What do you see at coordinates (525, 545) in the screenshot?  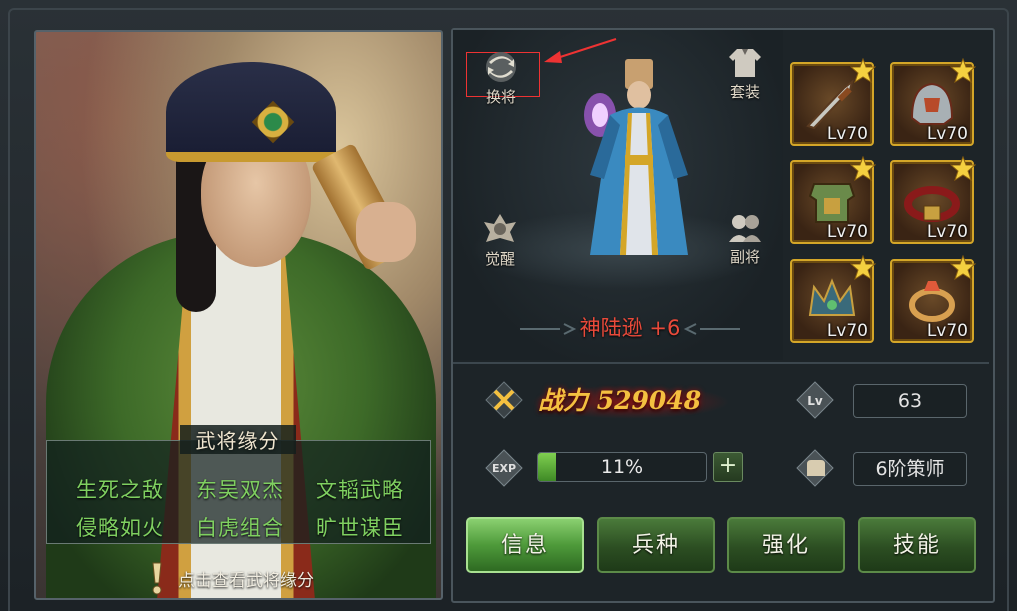 I see `tab-info: 信息` at bounding box center [525, 545].